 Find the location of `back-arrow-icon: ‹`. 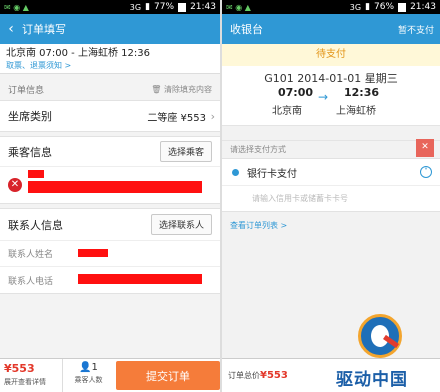

back-arrow-icon: ‹ is located at coordinates (11, 29).